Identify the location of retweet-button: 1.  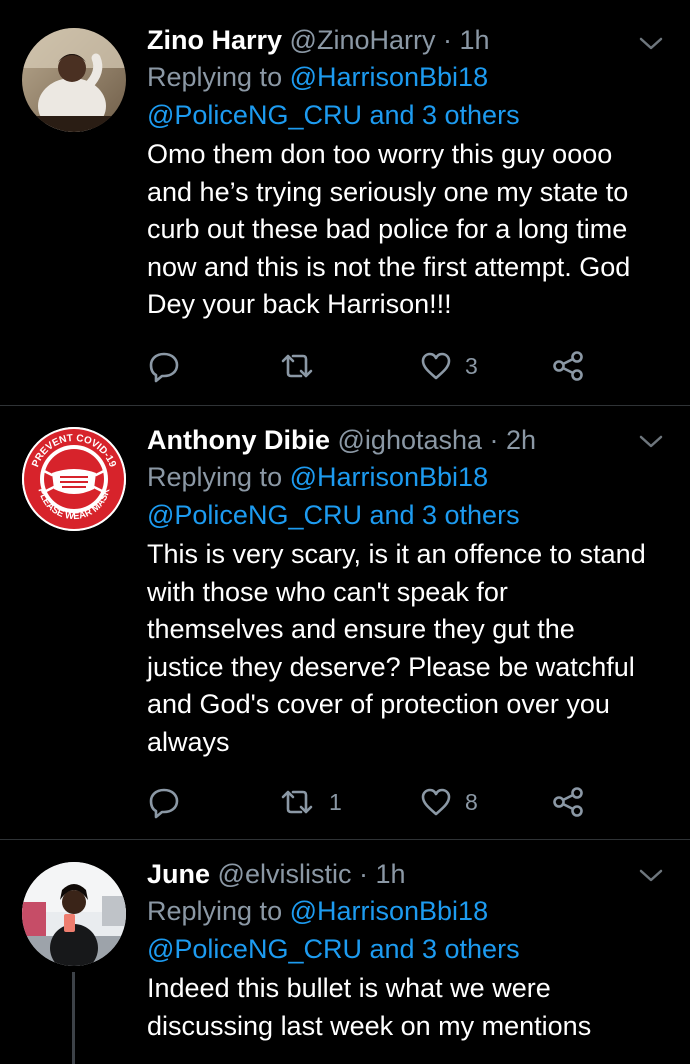
(309, 802).